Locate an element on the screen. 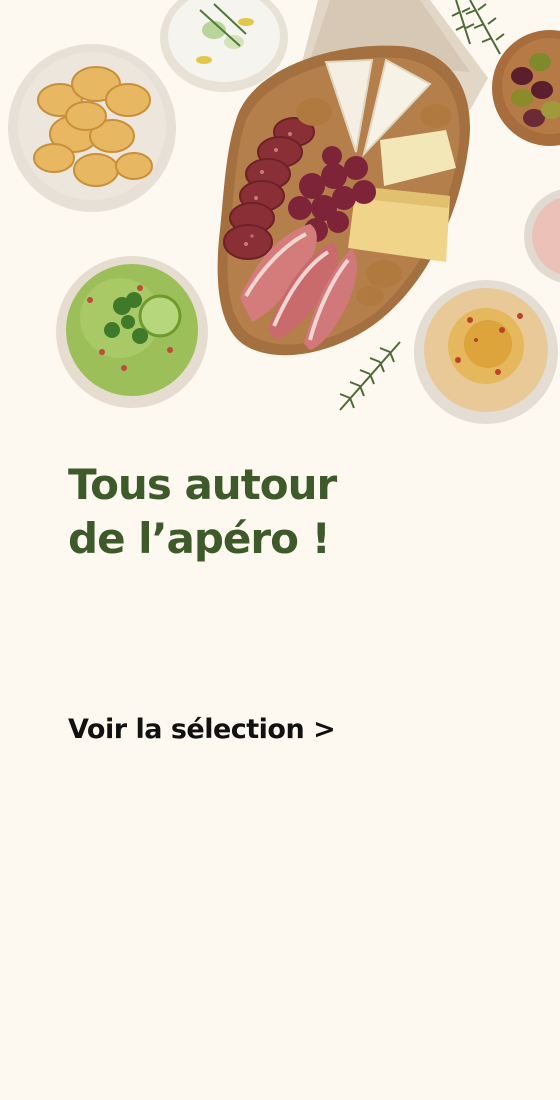  hummus-bowl is located at coordinates (486, 352).